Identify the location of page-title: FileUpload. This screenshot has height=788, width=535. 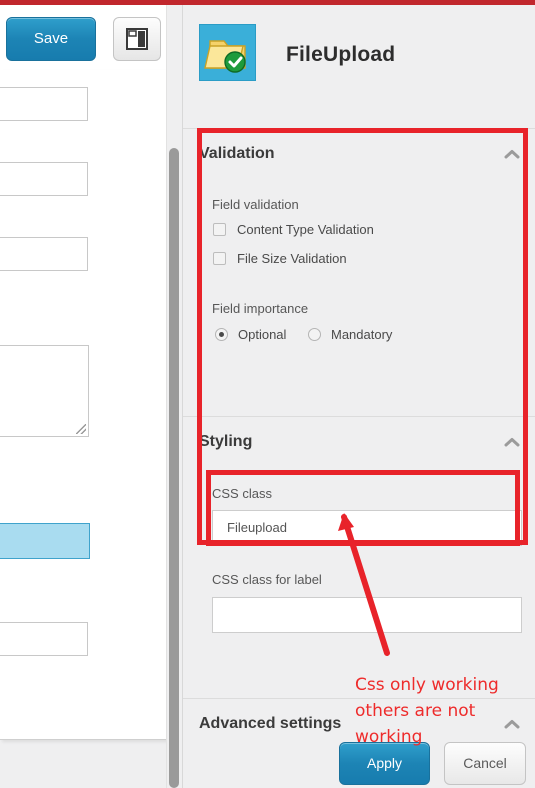
(341, 54).